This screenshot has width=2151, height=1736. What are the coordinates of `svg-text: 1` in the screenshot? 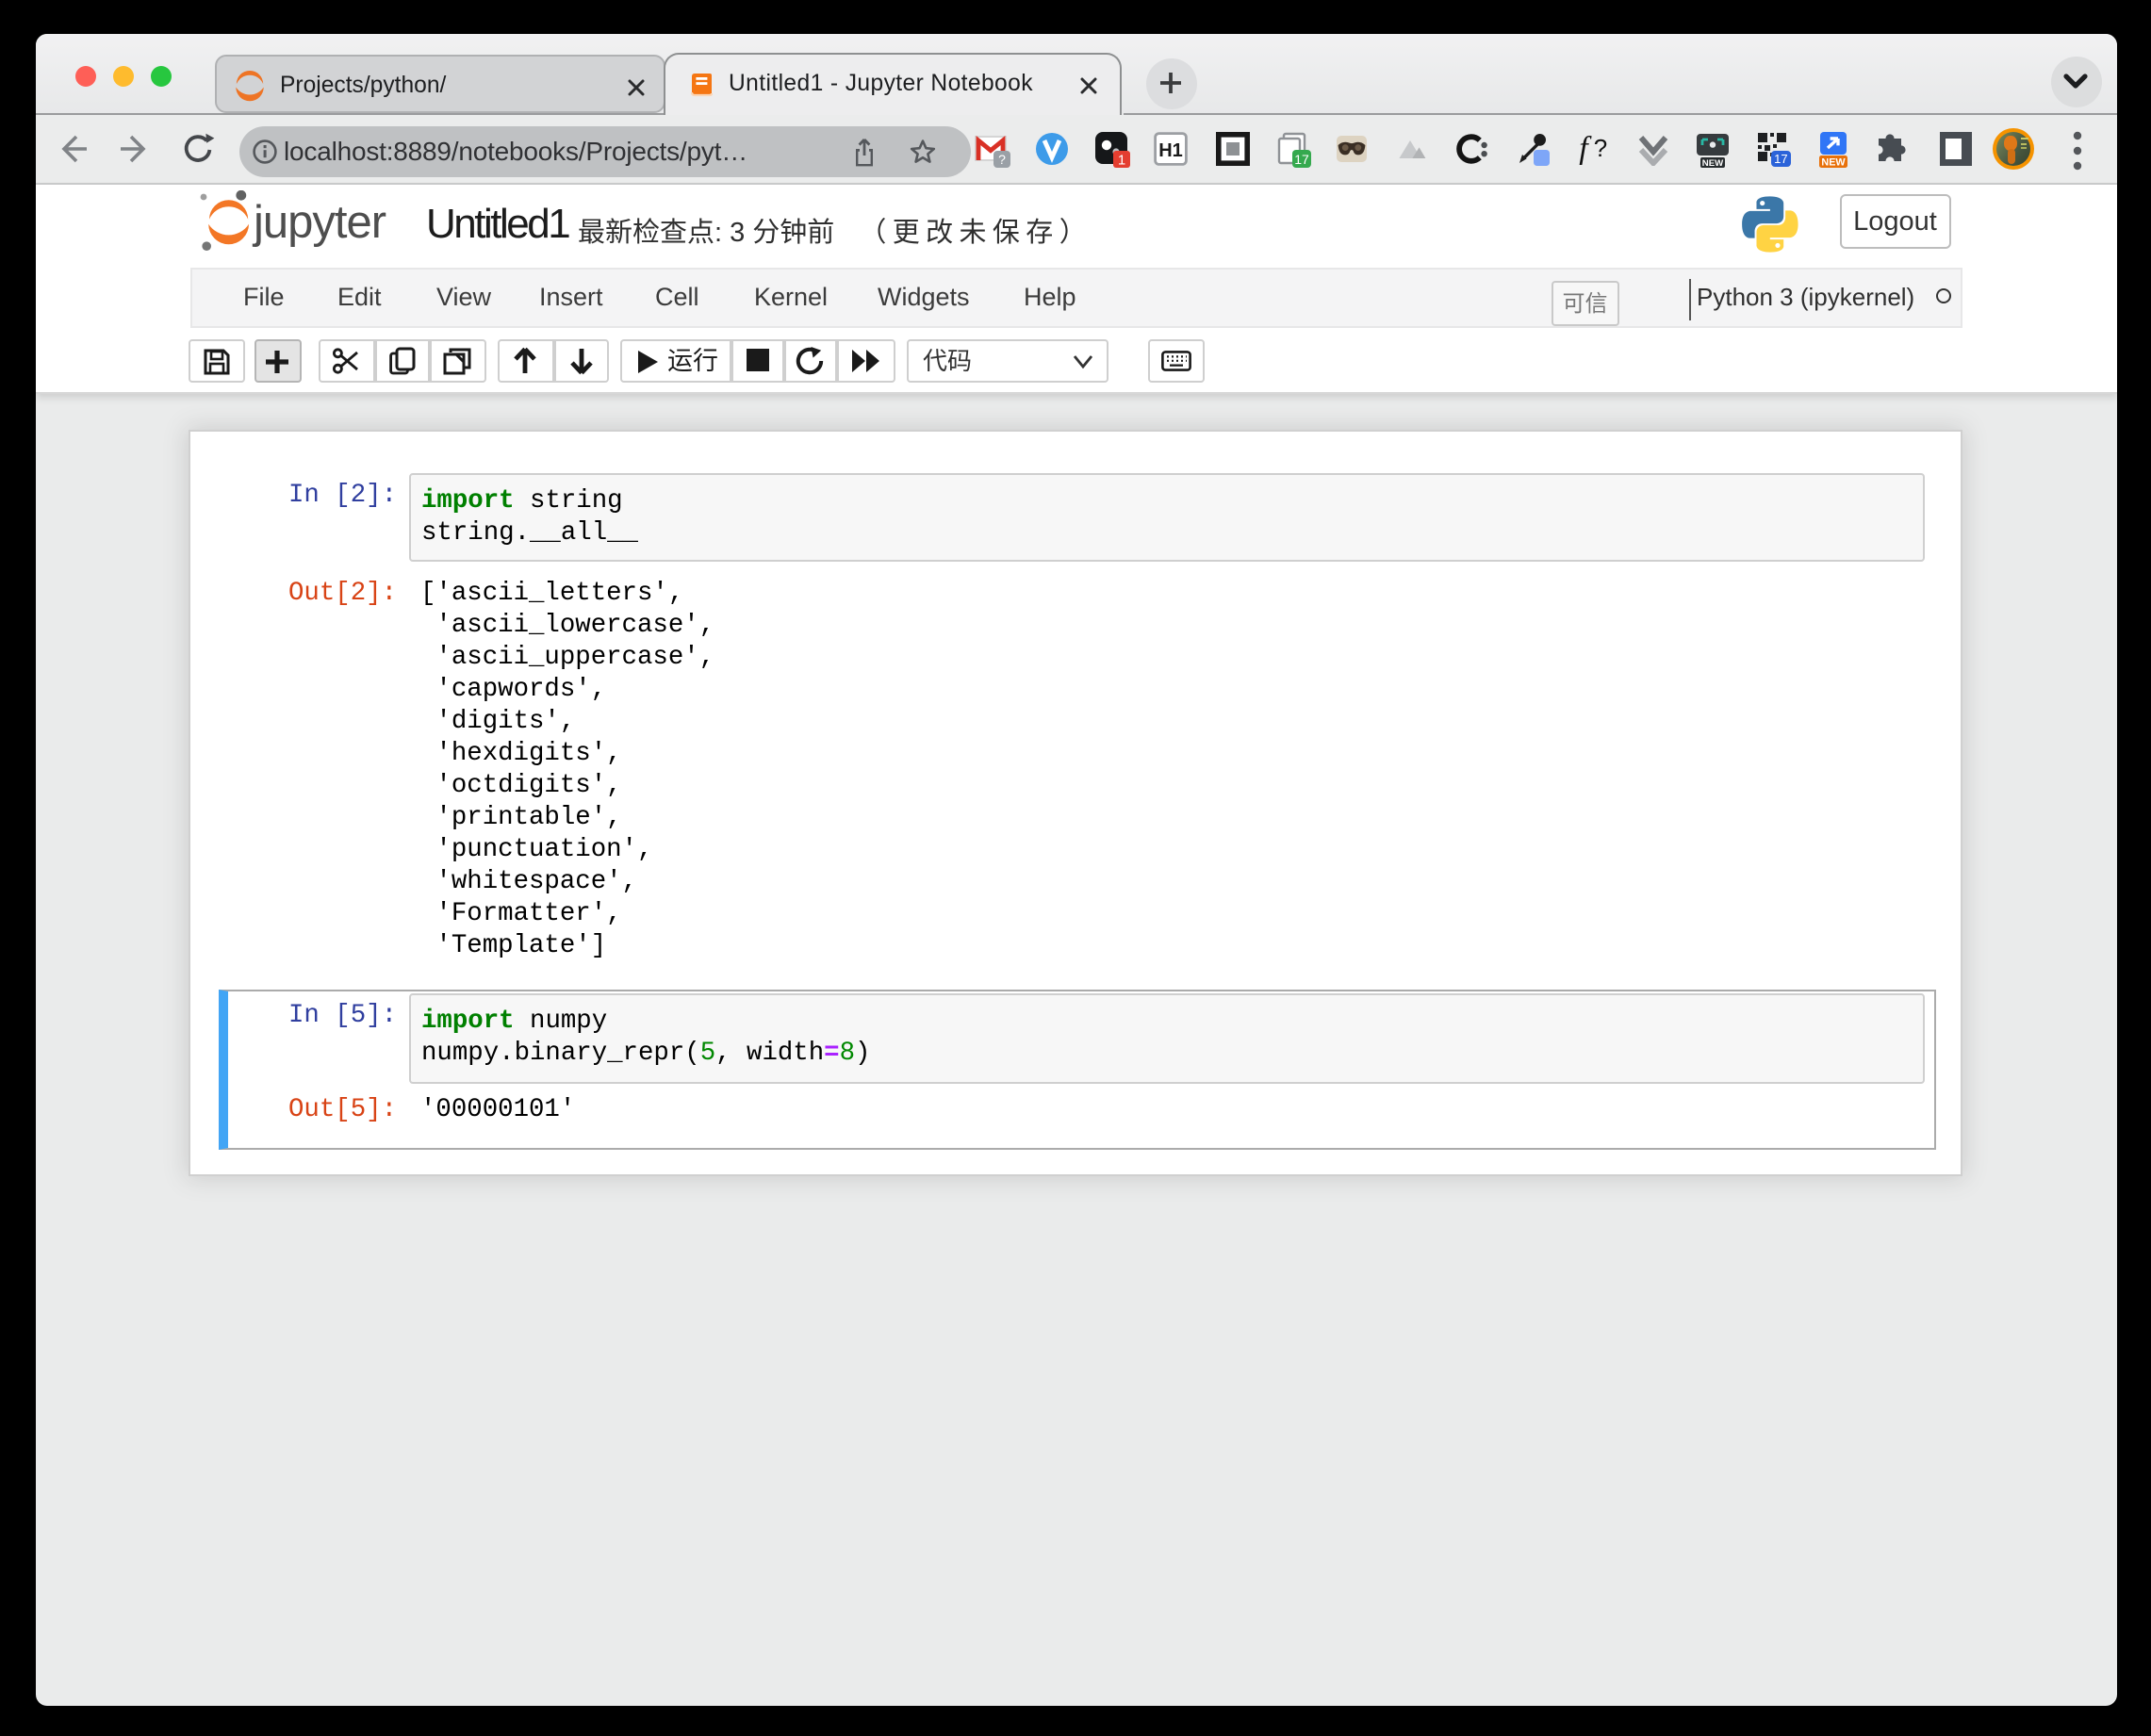 It's located at (1121, 160).